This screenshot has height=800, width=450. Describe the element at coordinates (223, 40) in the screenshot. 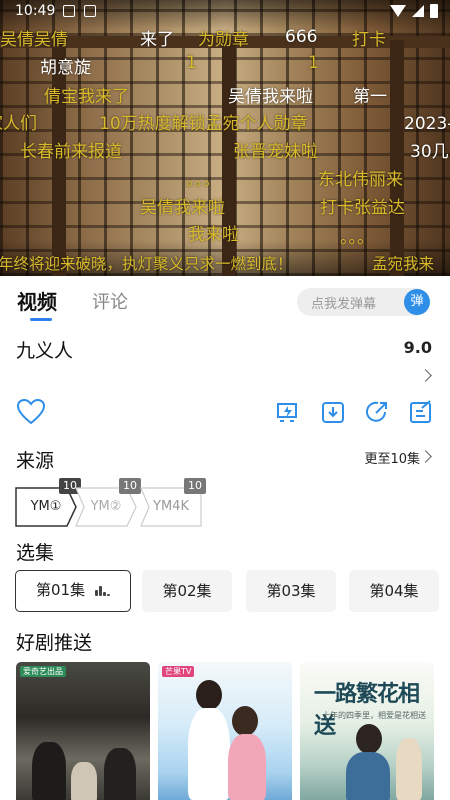

I see `danmaku: 为勋章` at that location.